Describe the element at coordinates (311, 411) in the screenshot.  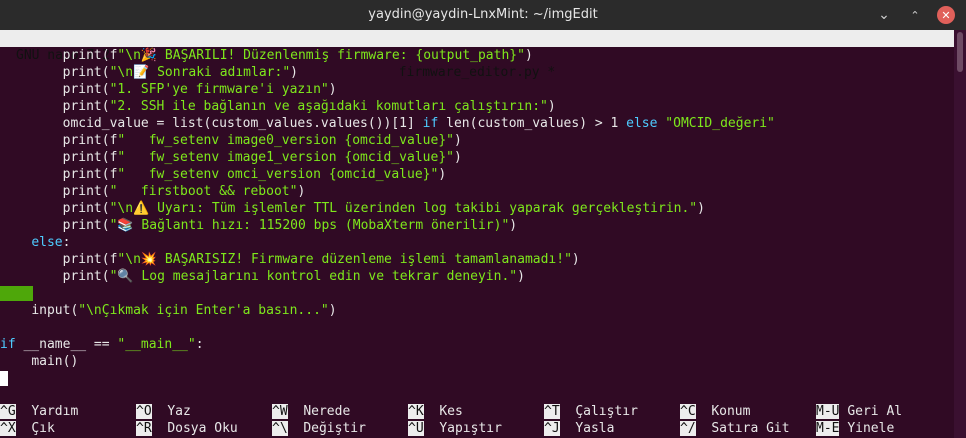
I see `shortcut-item: ^W Nerede` at that location.